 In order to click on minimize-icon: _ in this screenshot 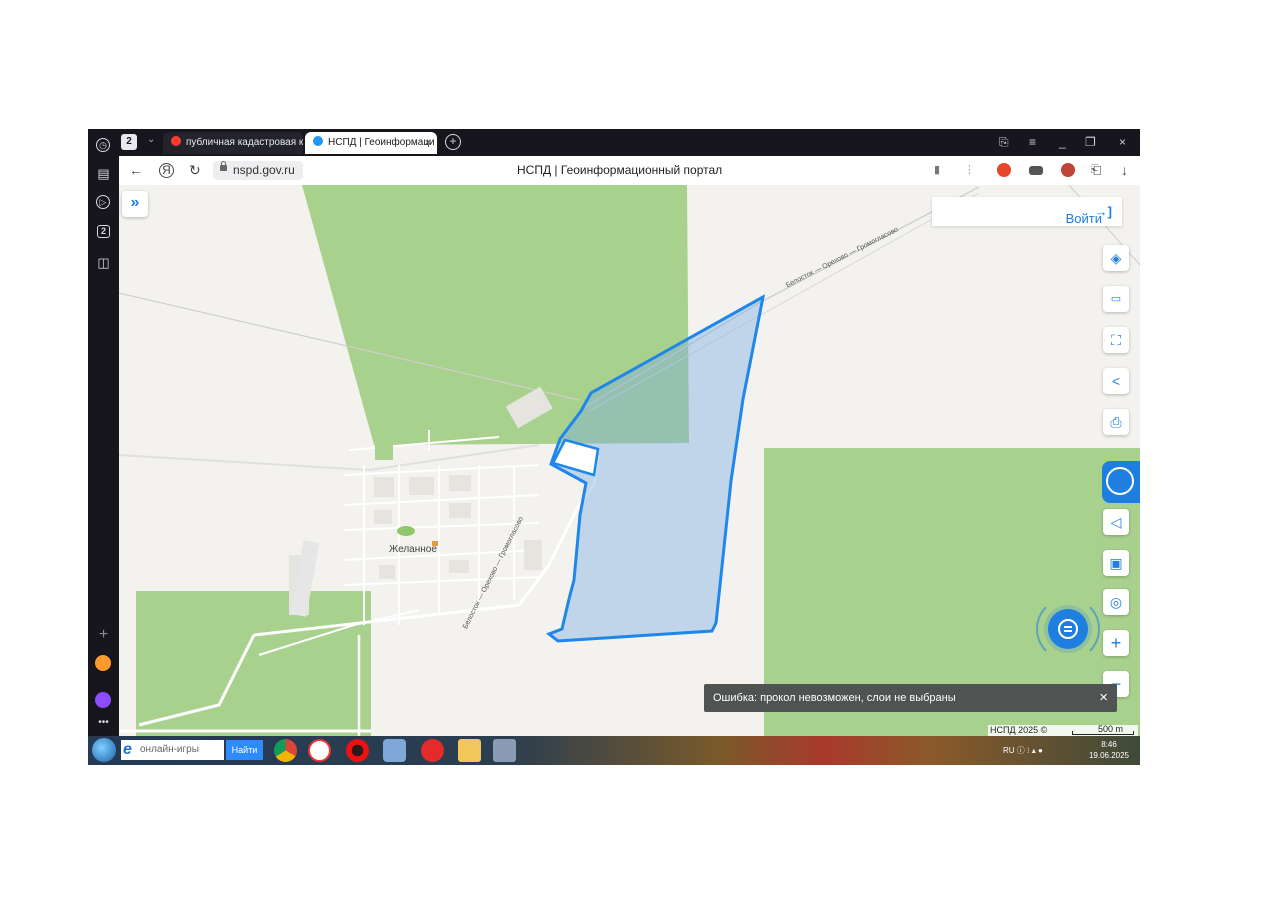, I will do `click(1062, 142)`.